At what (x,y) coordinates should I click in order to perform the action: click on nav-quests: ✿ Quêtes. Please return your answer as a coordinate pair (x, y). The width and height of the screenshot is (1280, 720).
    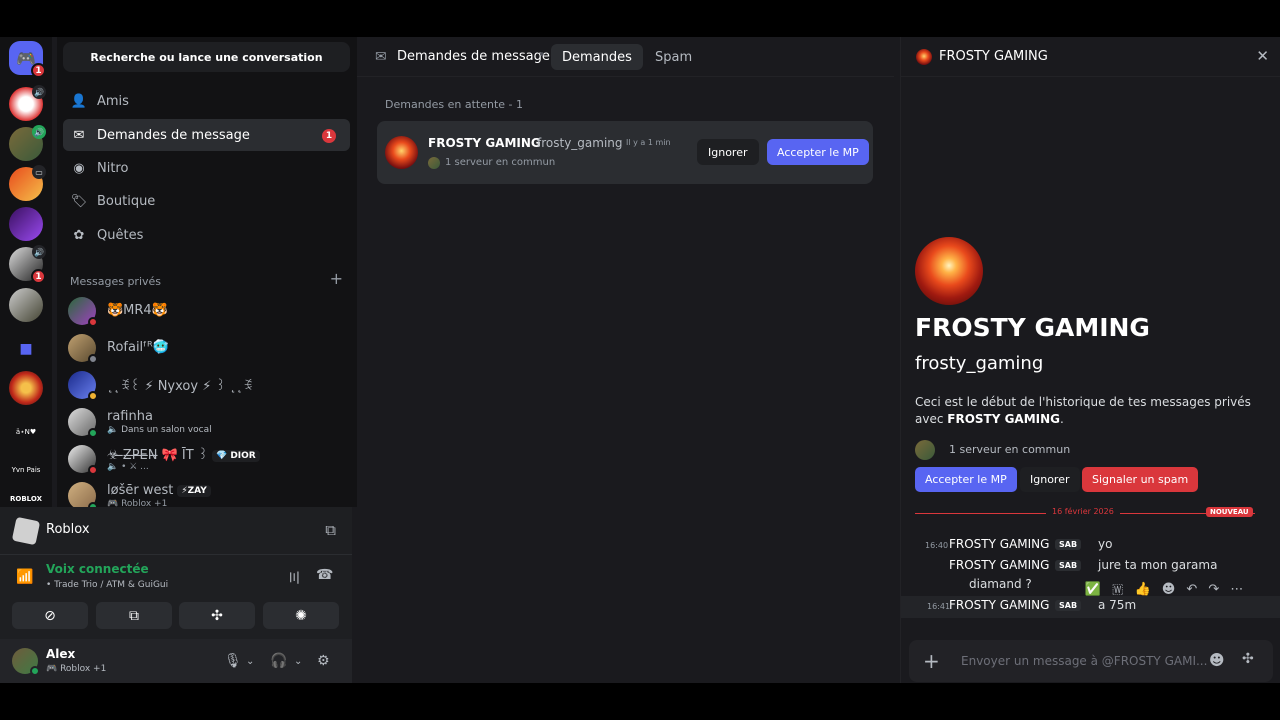
    Looking at the image, I should click on (206, 235).